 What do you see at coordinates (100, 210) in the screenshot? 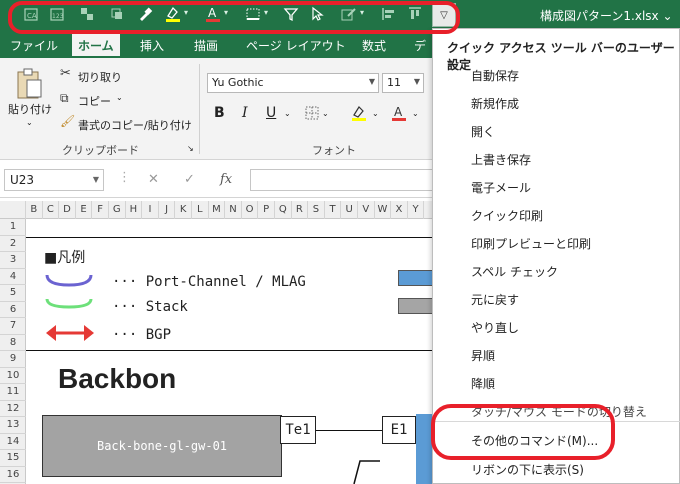
I see `column-header: F` at bounding box center [100, 210].